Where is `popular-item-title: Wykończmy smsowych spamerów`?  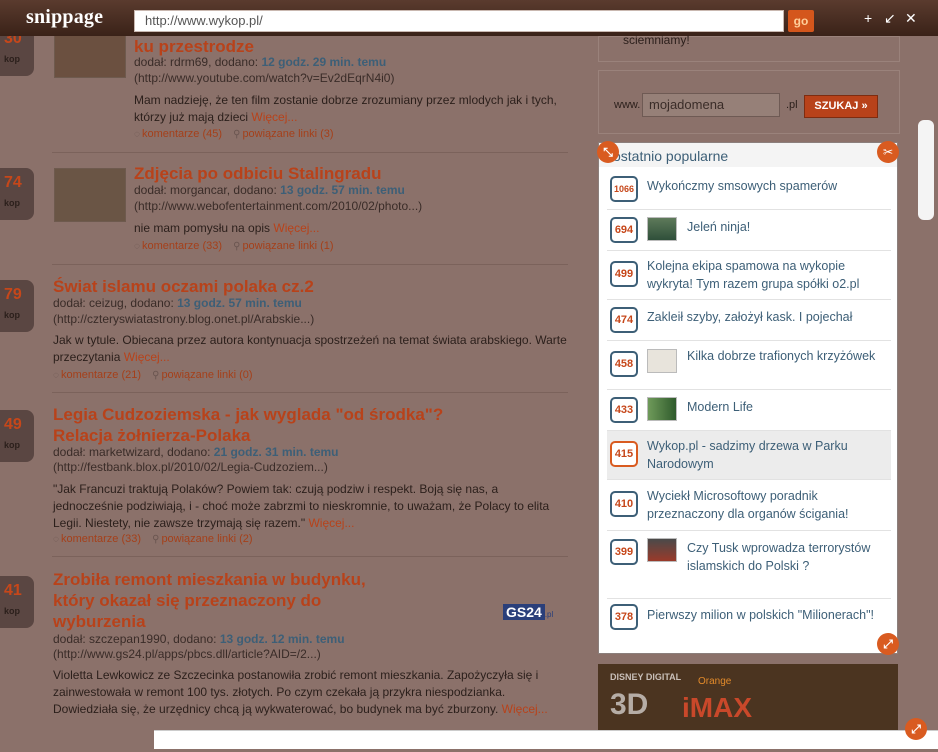
popular-item-title: Wykończmy smsowych spamerów is located at coordinates (765, 186).